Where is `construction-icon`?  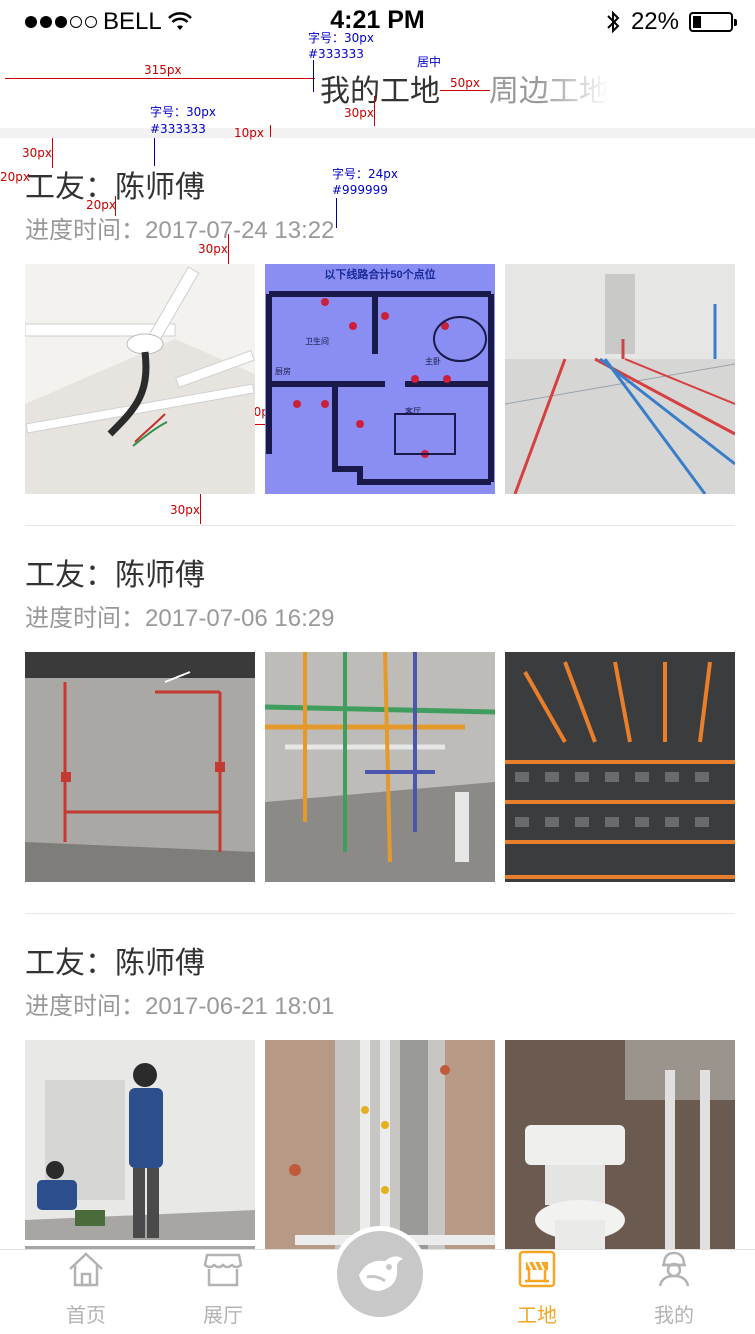 construction-icon is located at coordinates (537, 1269).